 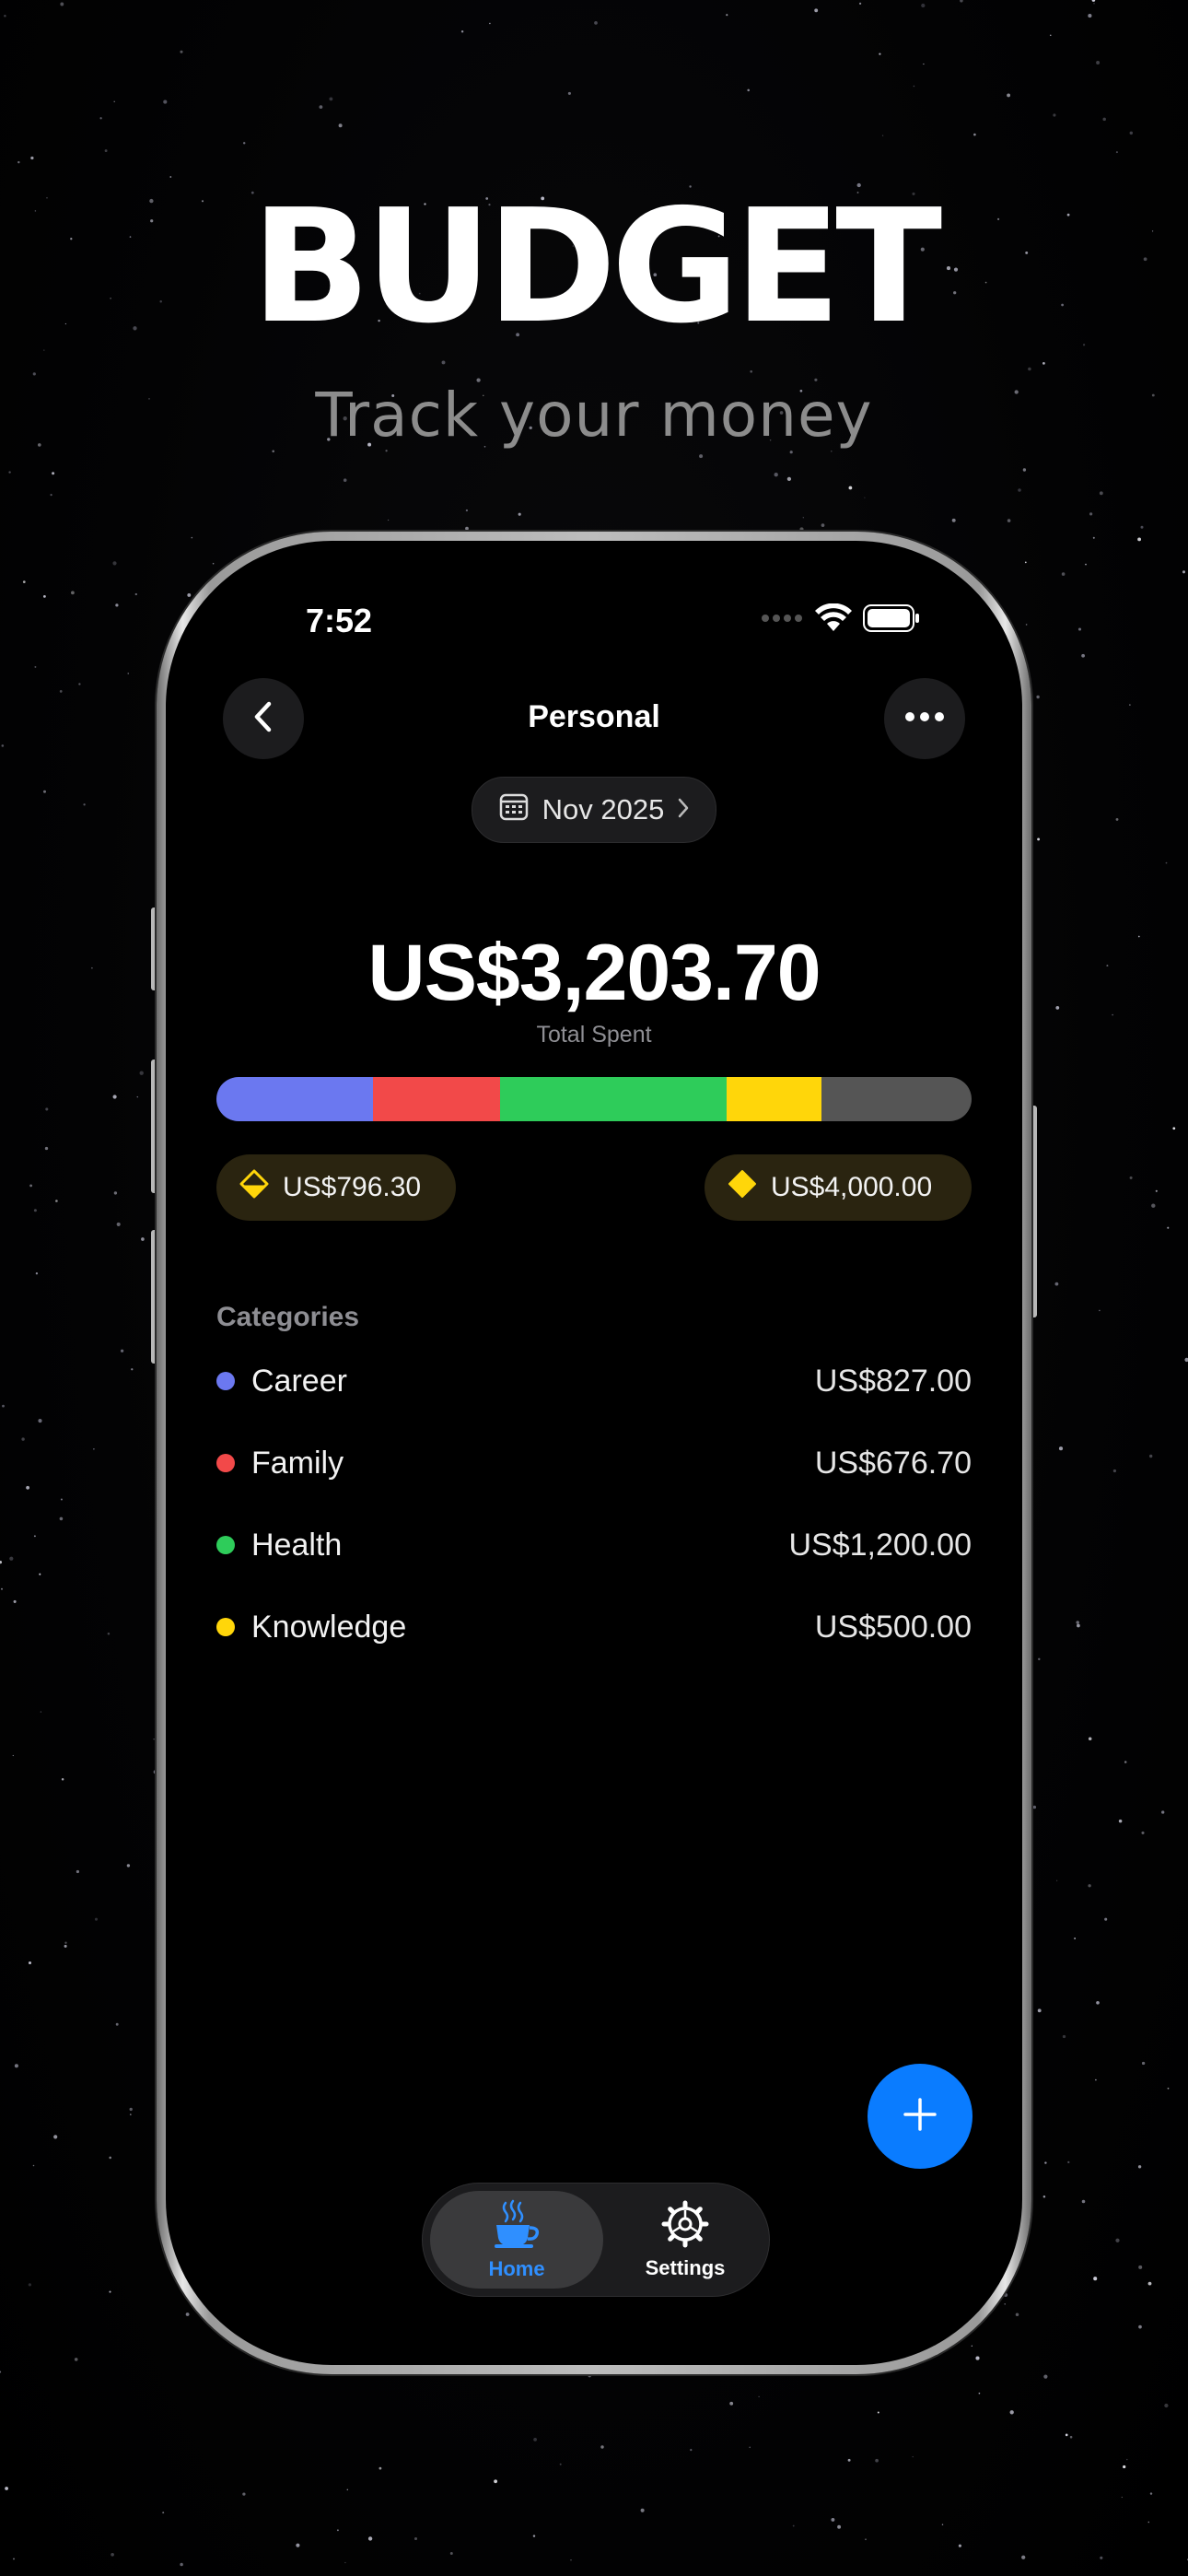 I want to click on category-row-health: Health US$1,200.00, so click(x=594, y=1545).